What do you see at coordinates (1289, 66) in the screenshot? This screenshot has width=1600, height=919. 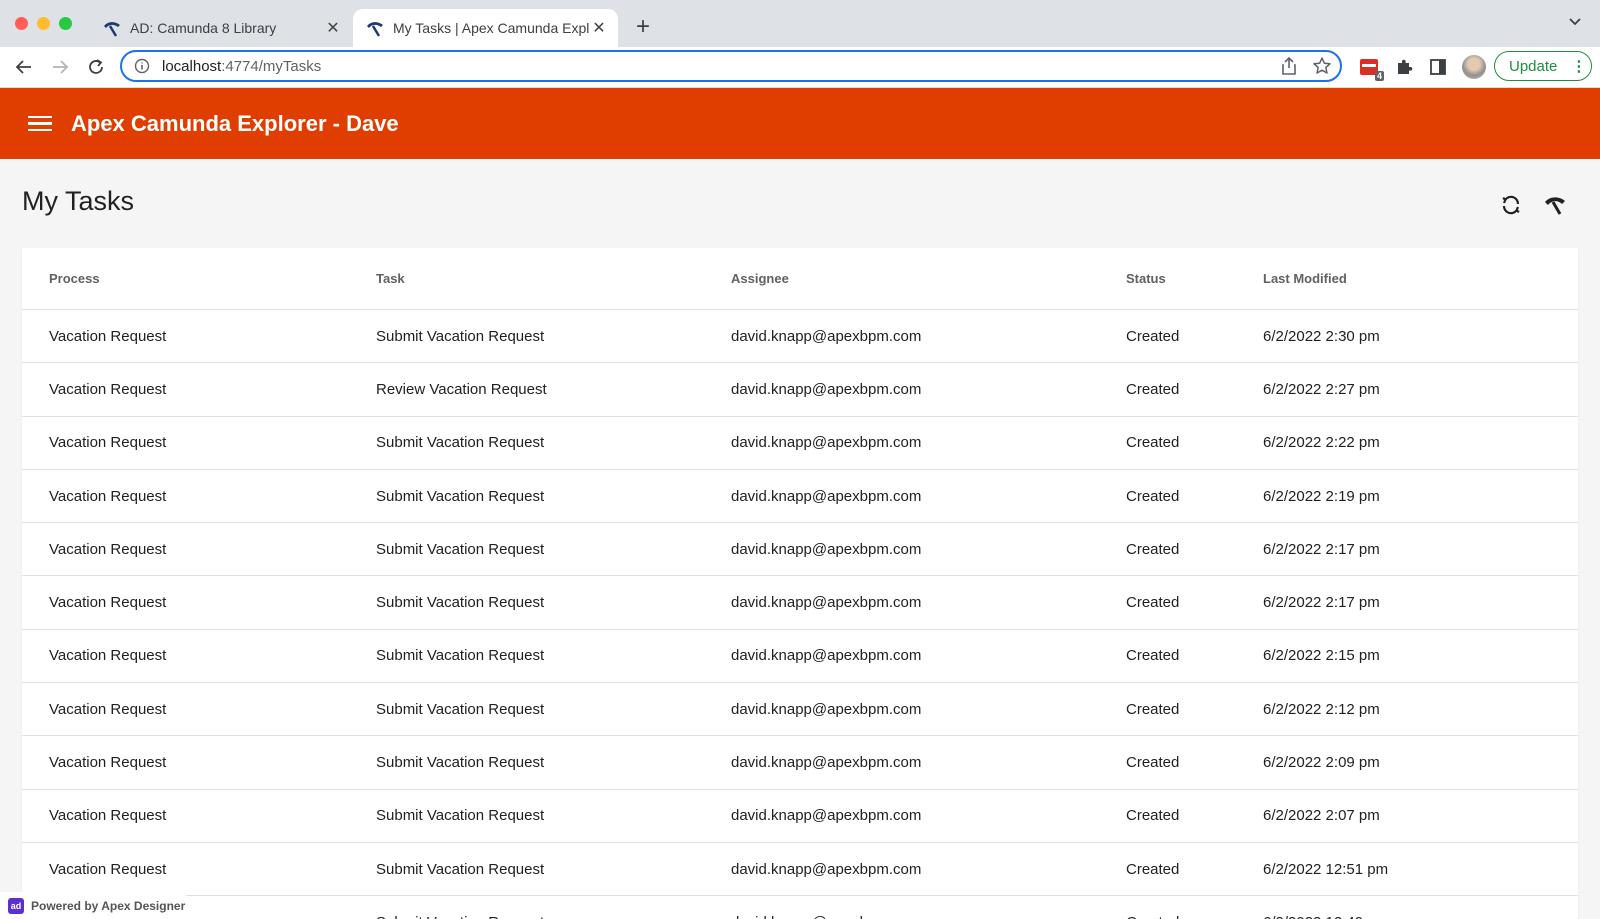 I see `share-icon` at bounding box center [1289, 66].